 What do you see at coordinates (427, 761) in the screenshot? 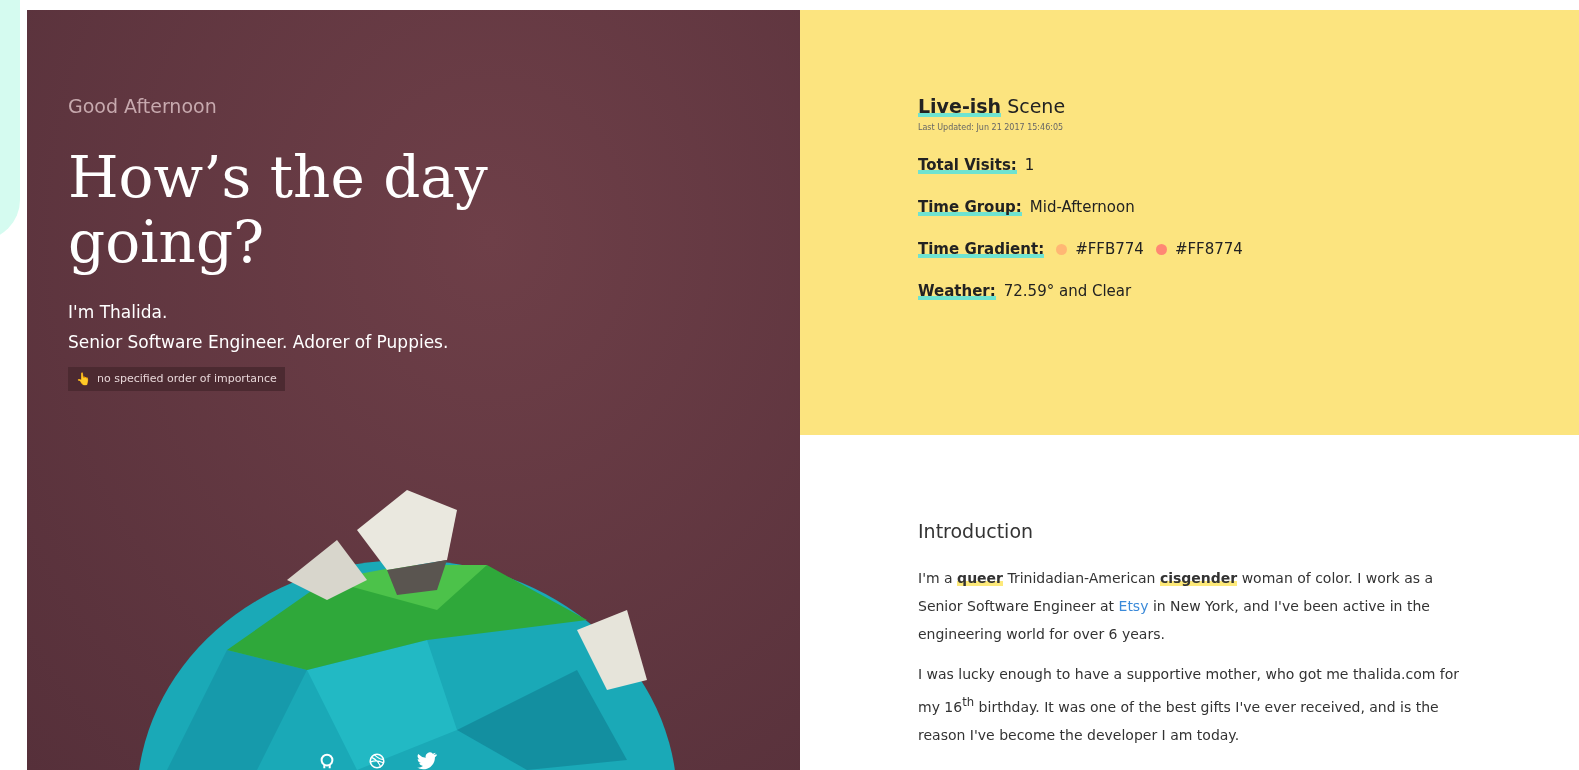
I see `bird-icon` at bounding box center [427, 761].